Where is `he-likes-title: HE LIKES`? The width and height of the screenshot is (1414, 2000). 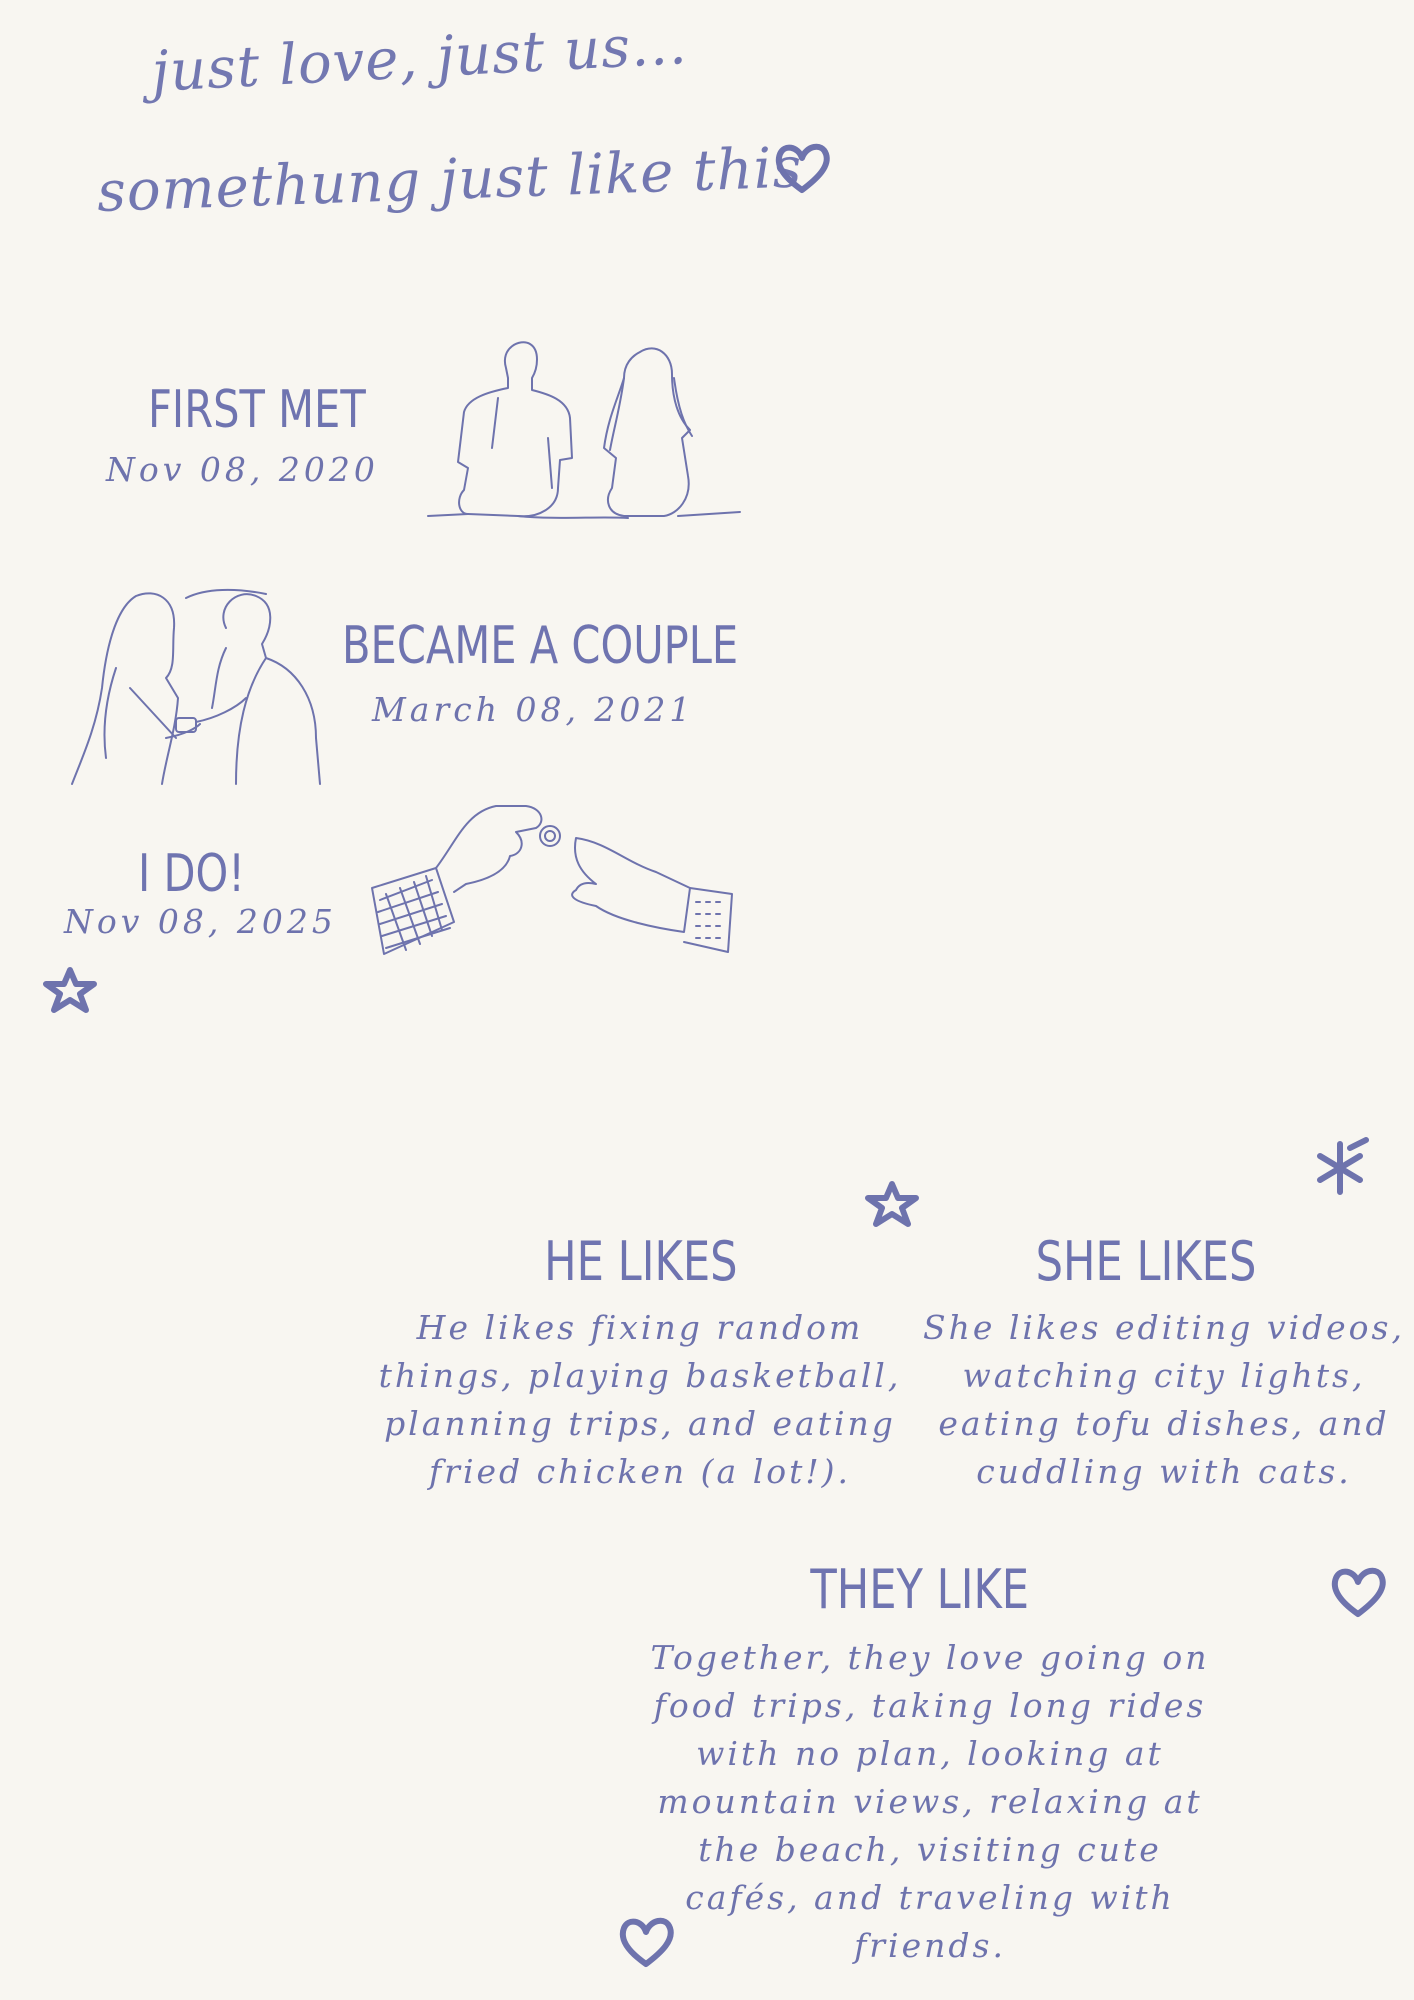 he-likes-title: HE LIKES is located at coordinates (641, 1261).